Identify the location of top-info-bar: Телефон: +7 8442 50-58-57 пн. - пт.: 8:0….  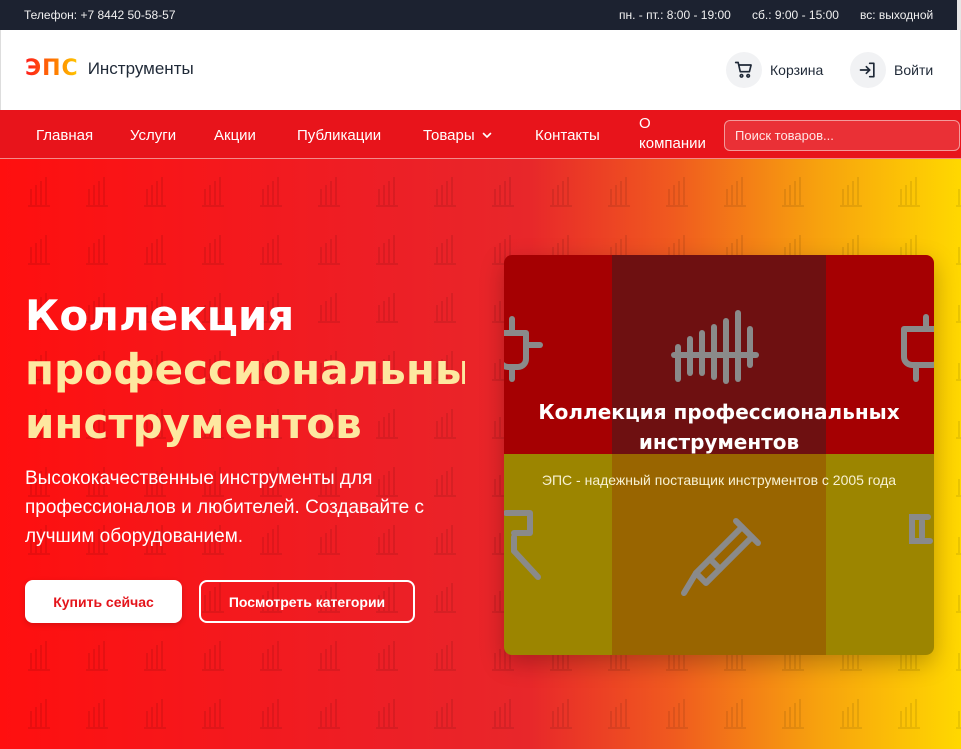
(480, 15).